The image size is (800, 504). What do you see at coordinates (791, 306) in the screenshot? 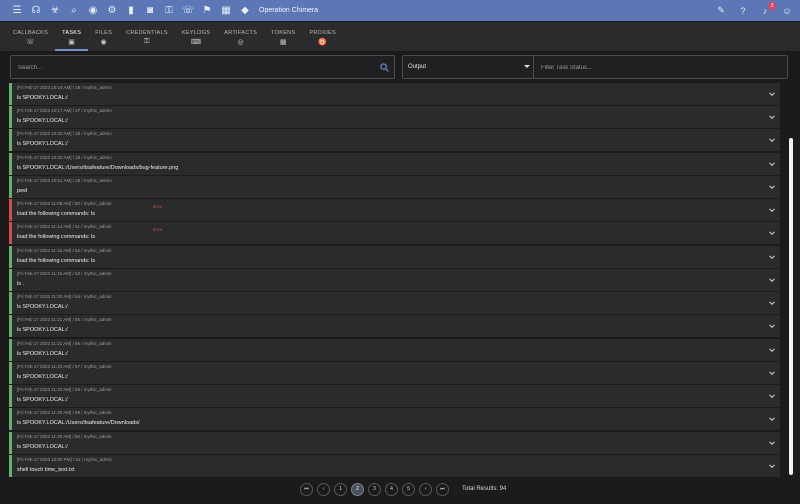
I see `scrollbar-thumb` at bounding box center [791, 306].